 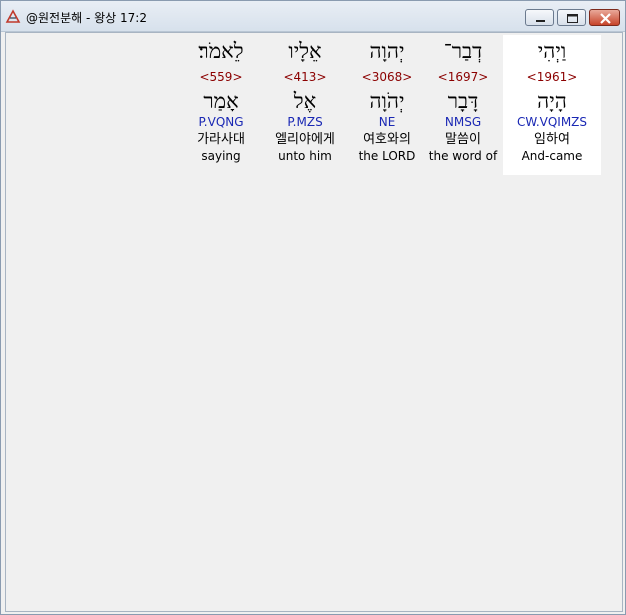 I want to click on word-column-4: אֵלָיו <413> אֶל P.MZS 엘리야에게 unto him, so click(x=305, y=105).